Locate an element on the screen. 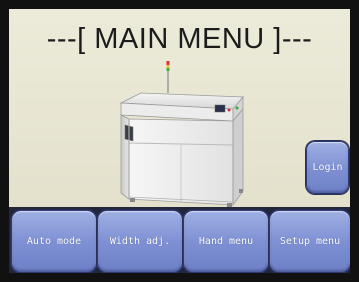 The image size is (359, 282). width-adjust-button: Width adj. is located at coordinates (140, 241).